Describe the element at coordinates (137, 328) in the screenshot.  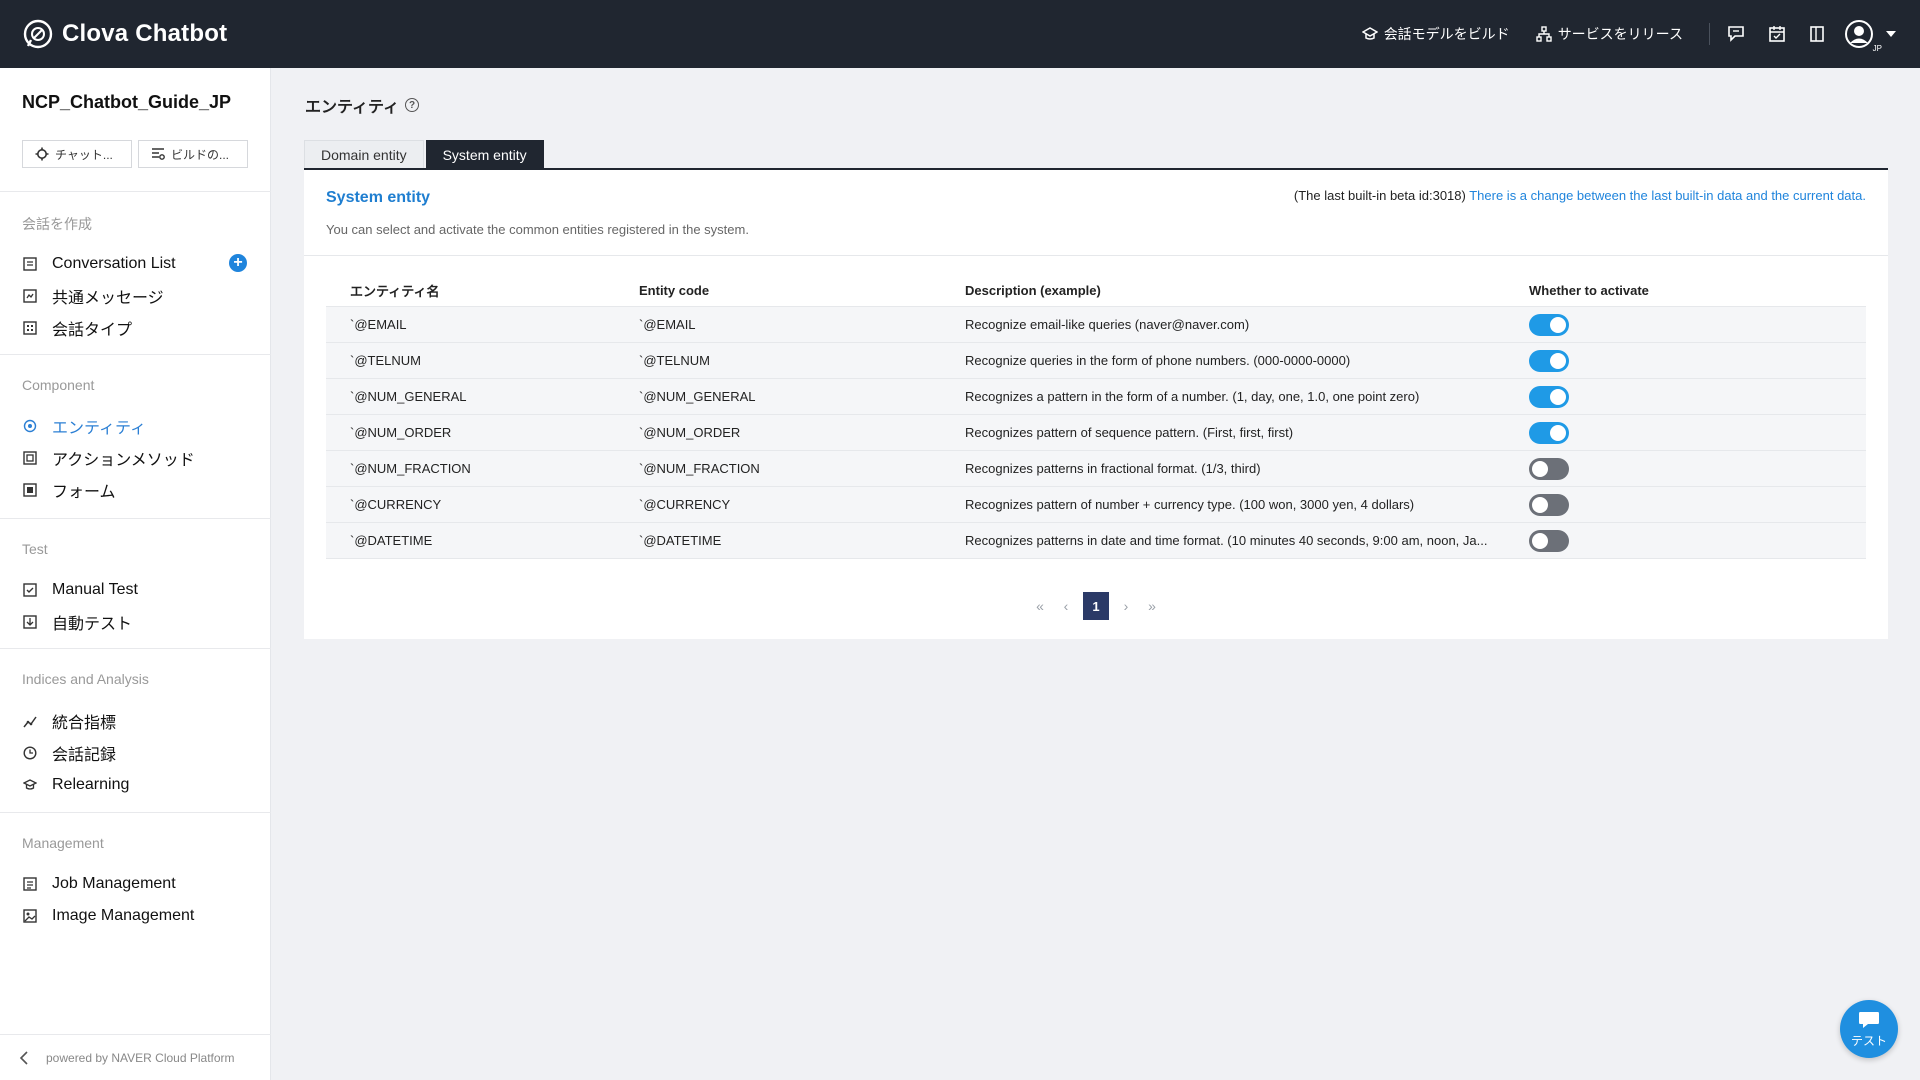
I see `sidebar-item-conversation-type: 会話タイプ` at that location.